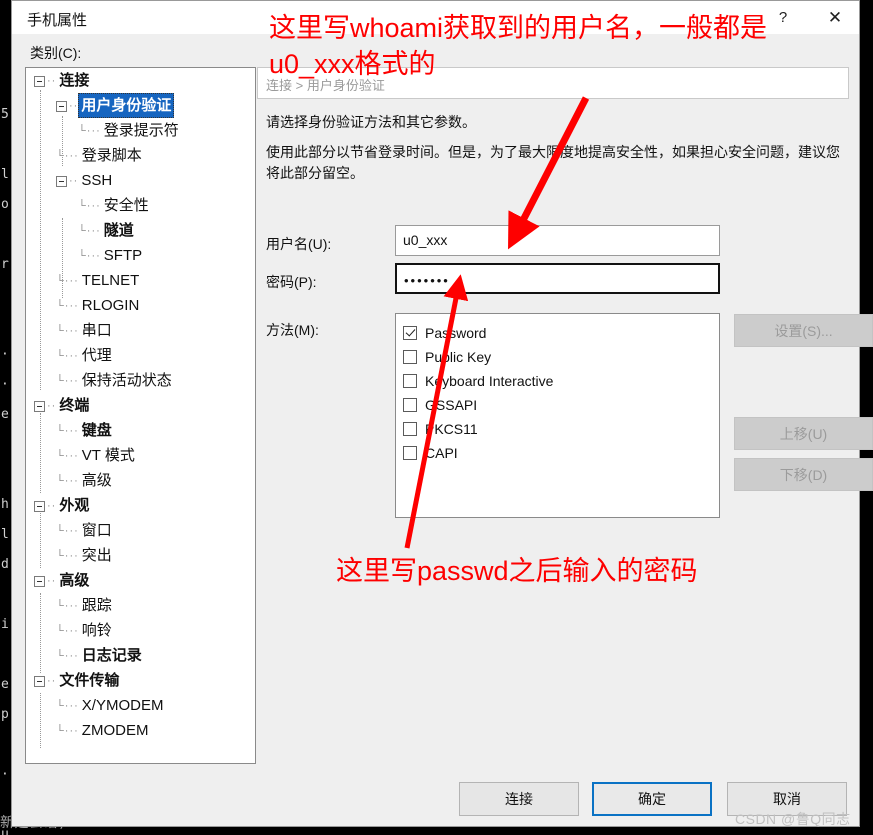  What do you see at coordinates (96, 630) in the screenshot?
I see `tree-item-label: 响铃` at bounding box center [96, 630].